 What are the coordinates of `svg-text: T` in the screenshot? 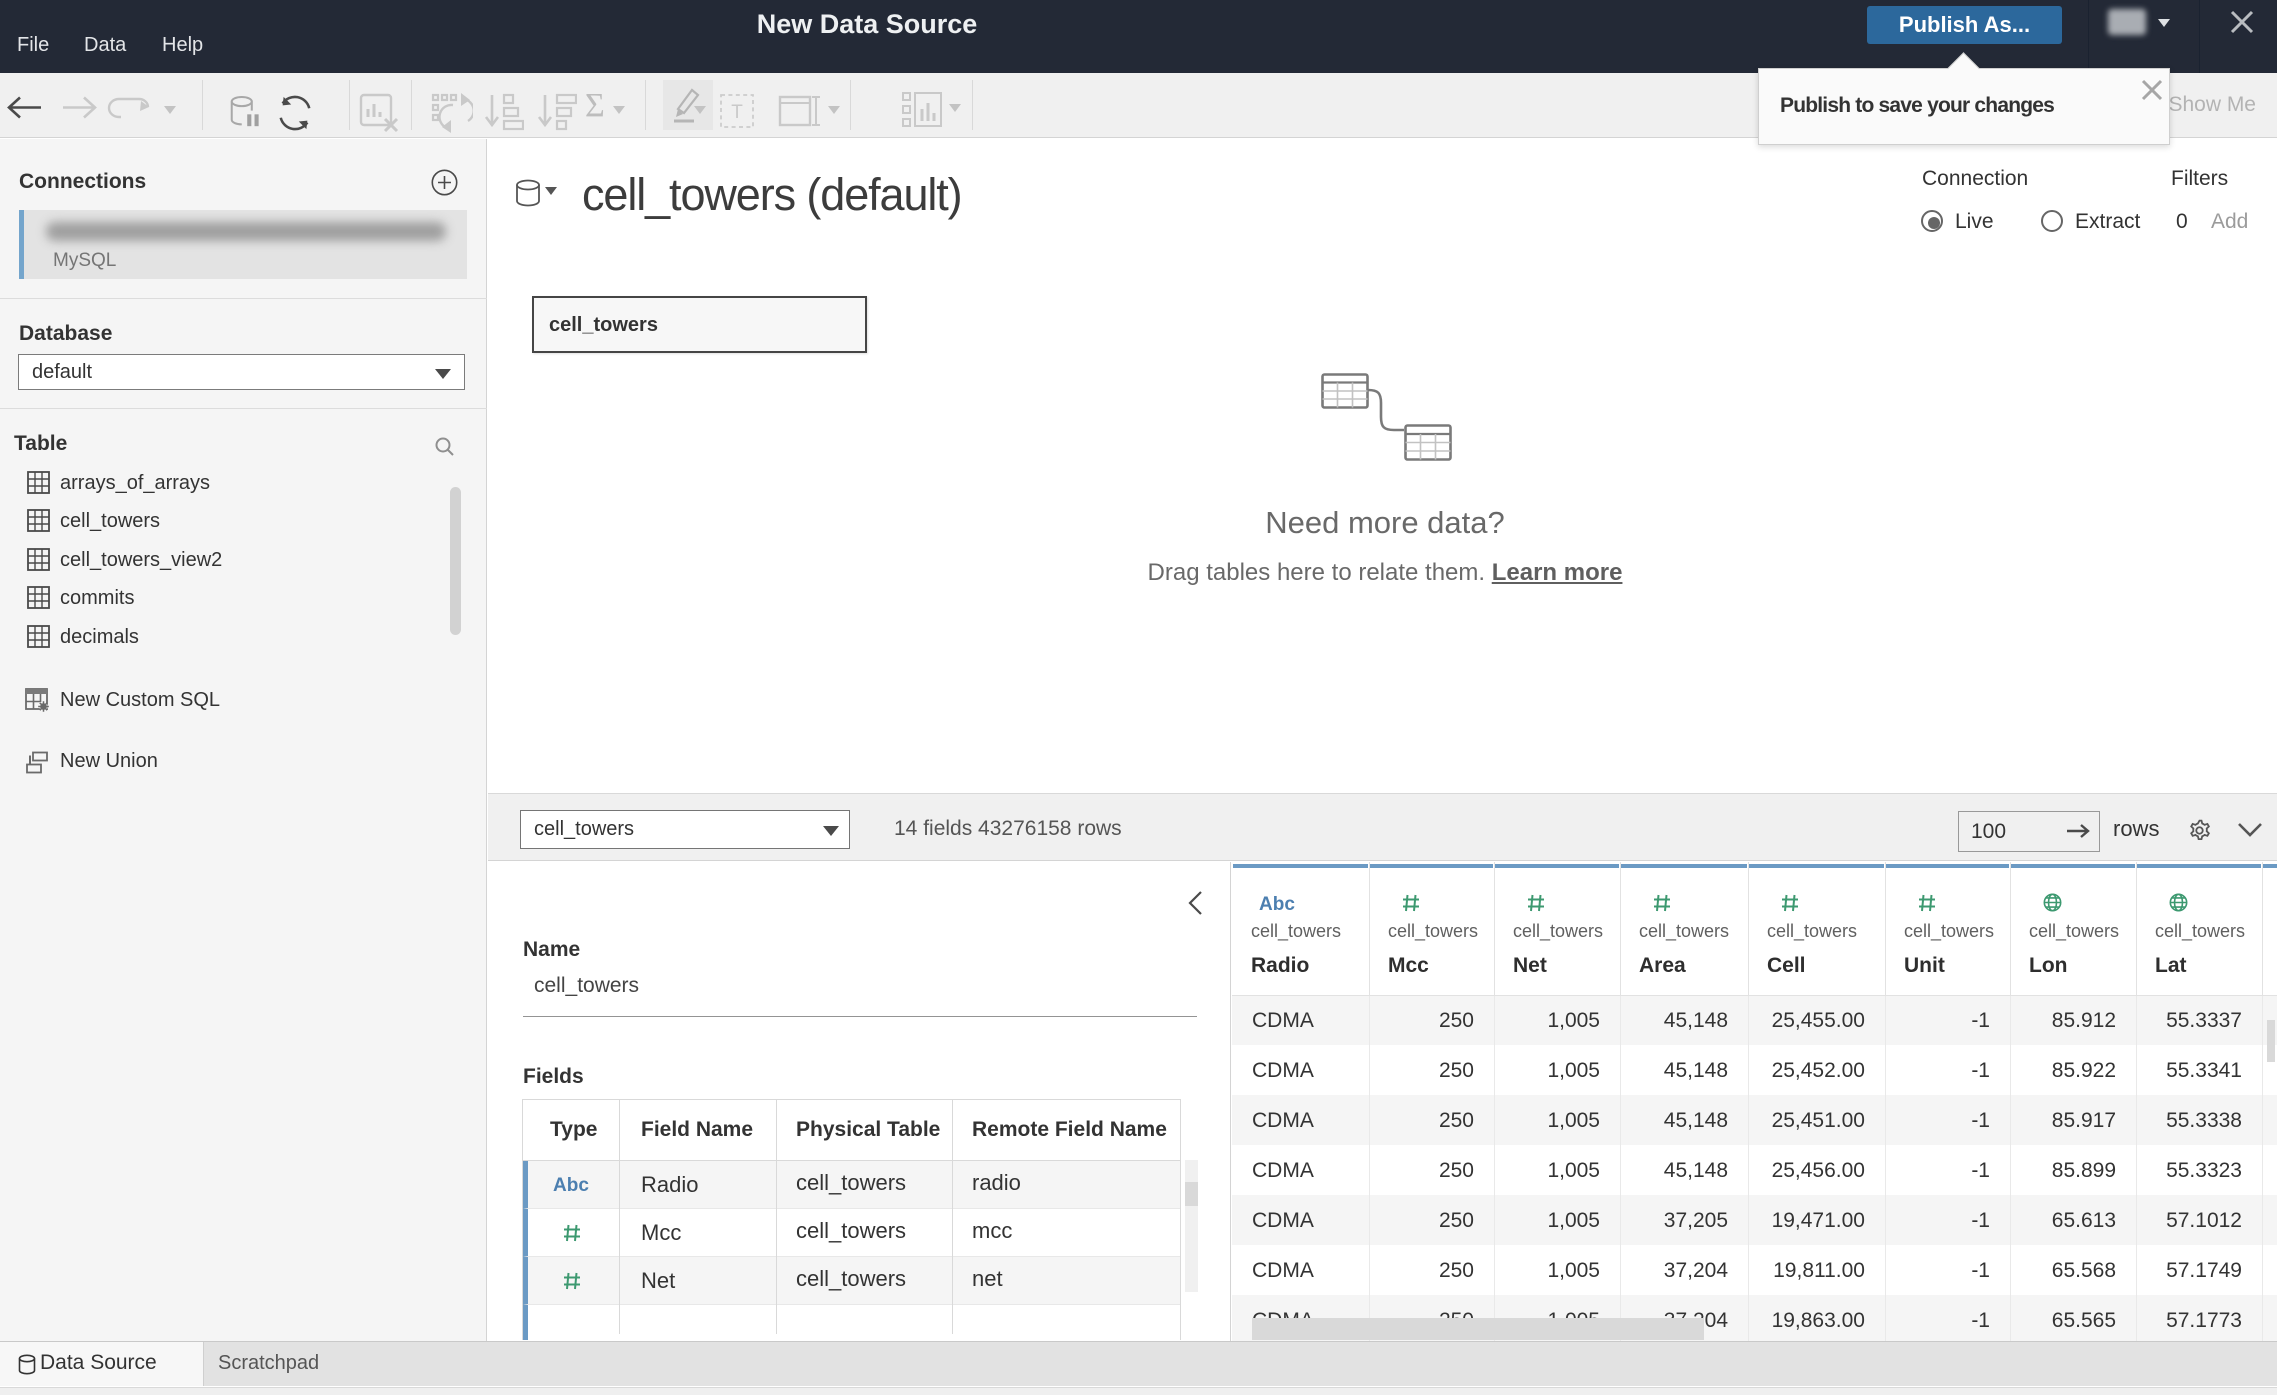 It's located at (737, 112).